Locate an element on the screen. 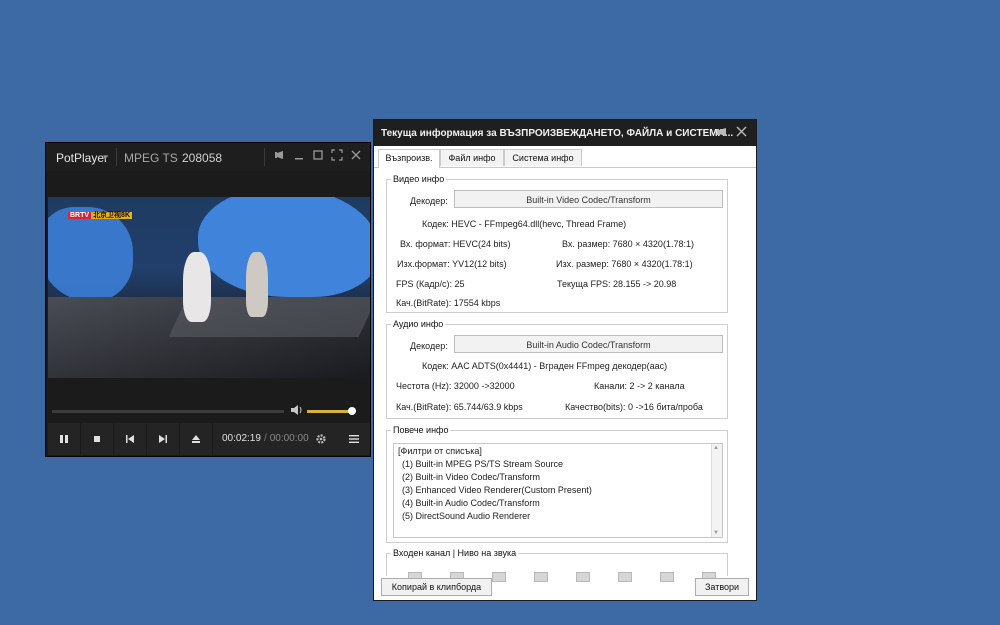  scroll-down-icon: ▼ is located at coordinates (716, 533).